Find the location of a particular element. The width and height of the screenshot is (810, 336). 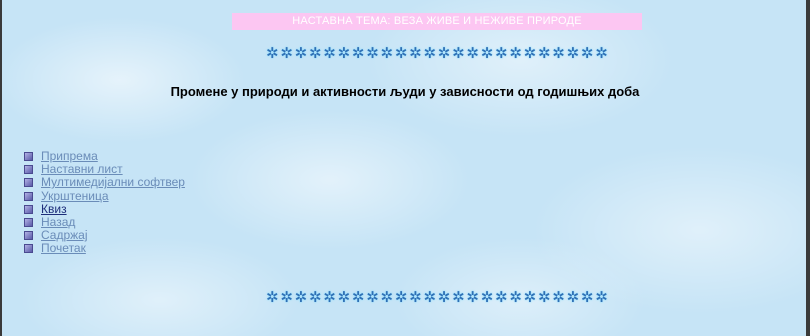

nav-link-ukrstenica: Укрштеница is located at coordinates (75, 196).